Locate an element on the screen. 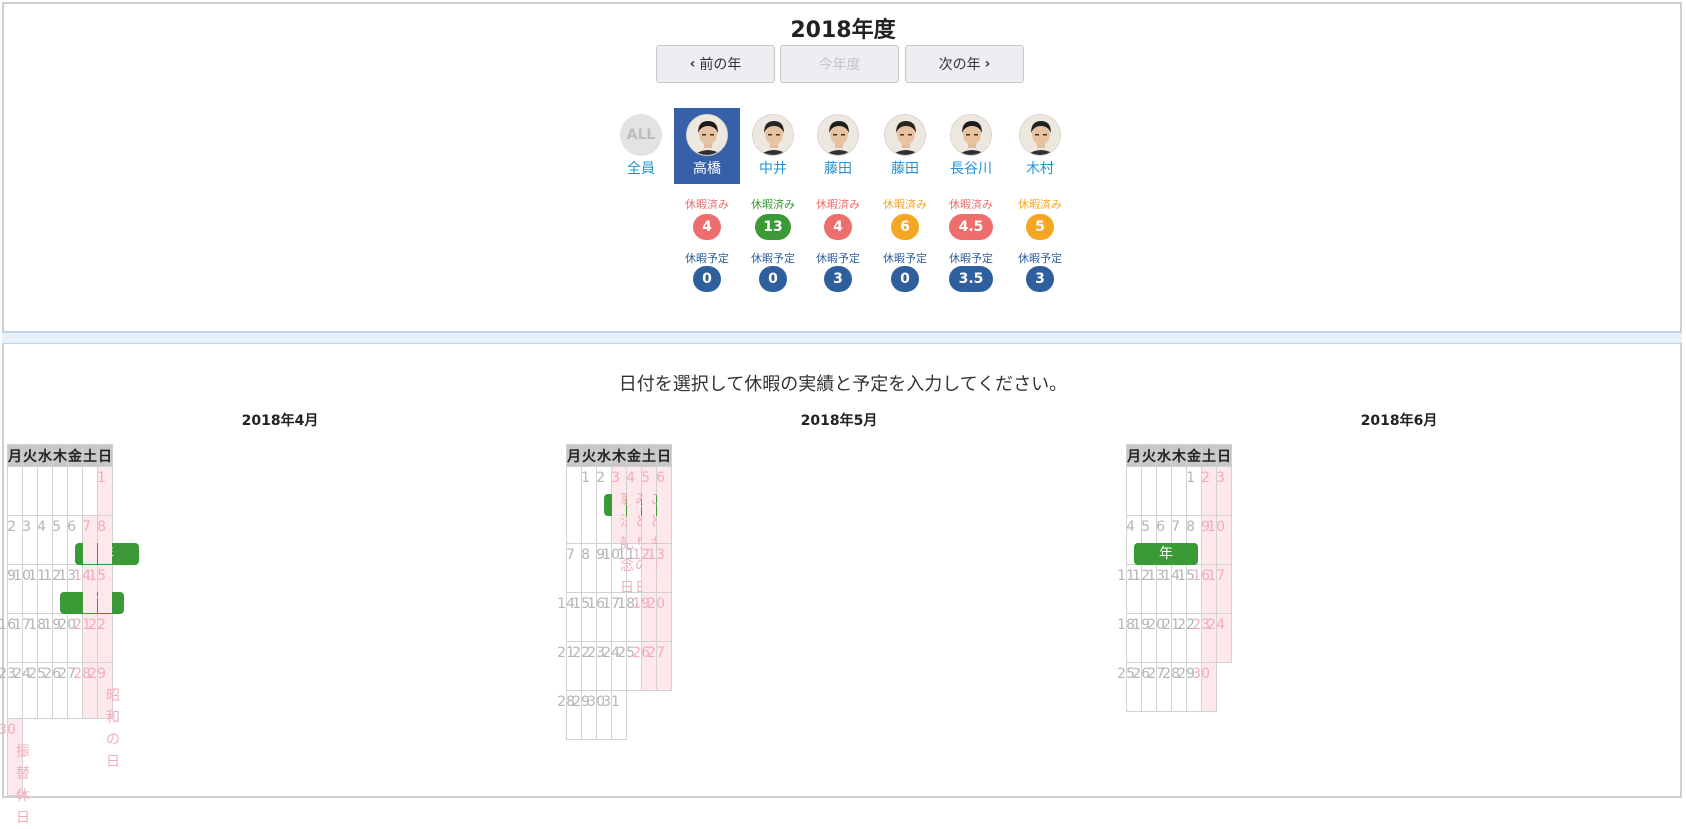 The image size is (1686, 829). day-number: 5 is located at coordinates (56, 527).